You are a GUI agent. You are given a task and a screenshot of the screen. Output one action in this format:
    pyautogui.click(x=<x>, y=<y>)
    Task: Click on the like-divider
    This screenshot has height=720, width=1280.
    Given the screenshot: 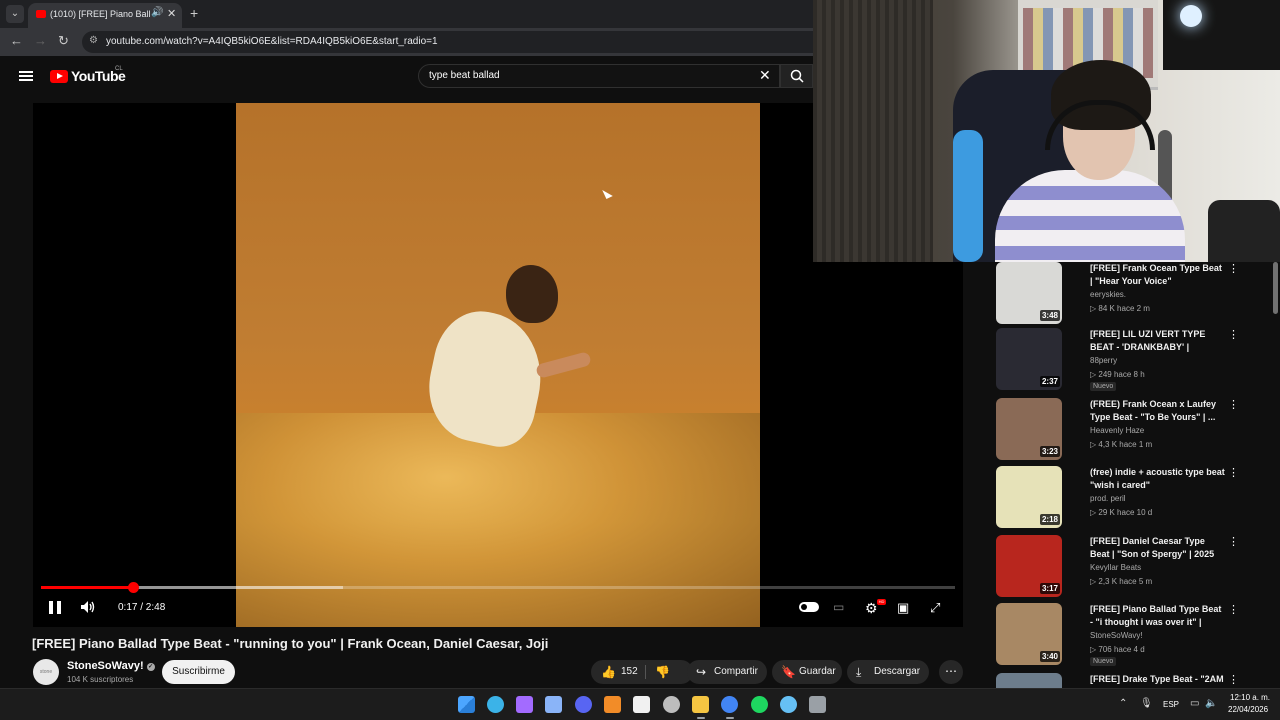 What is the action you would take?
    pyautogui.click(x=645, y=672)
    